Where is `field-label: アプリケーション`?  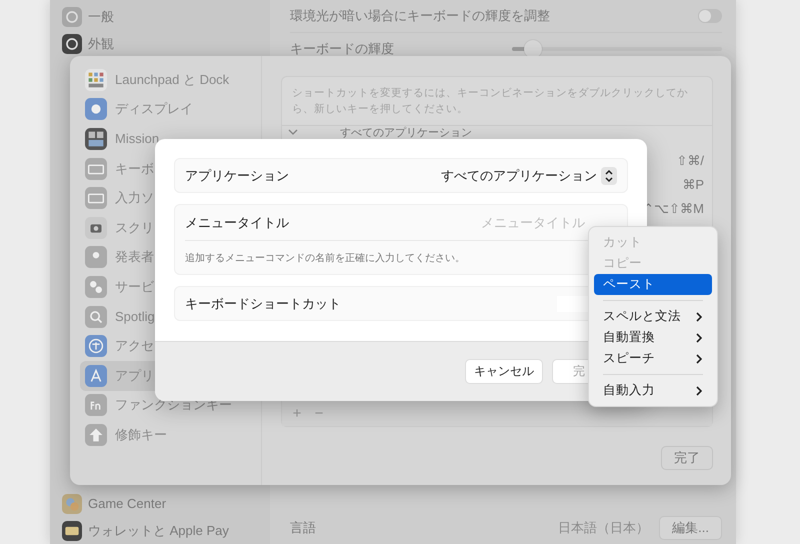
field-label: アプリケーション is located at coordinates (237, 175).